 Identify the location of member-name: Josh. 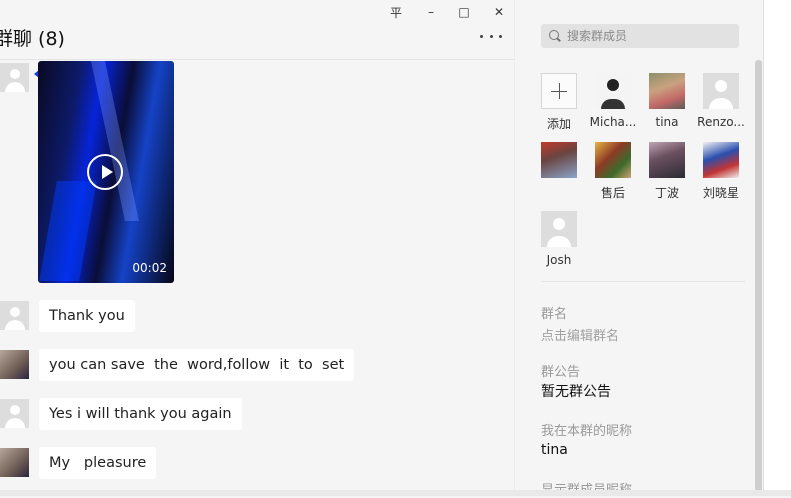
(559, 260).